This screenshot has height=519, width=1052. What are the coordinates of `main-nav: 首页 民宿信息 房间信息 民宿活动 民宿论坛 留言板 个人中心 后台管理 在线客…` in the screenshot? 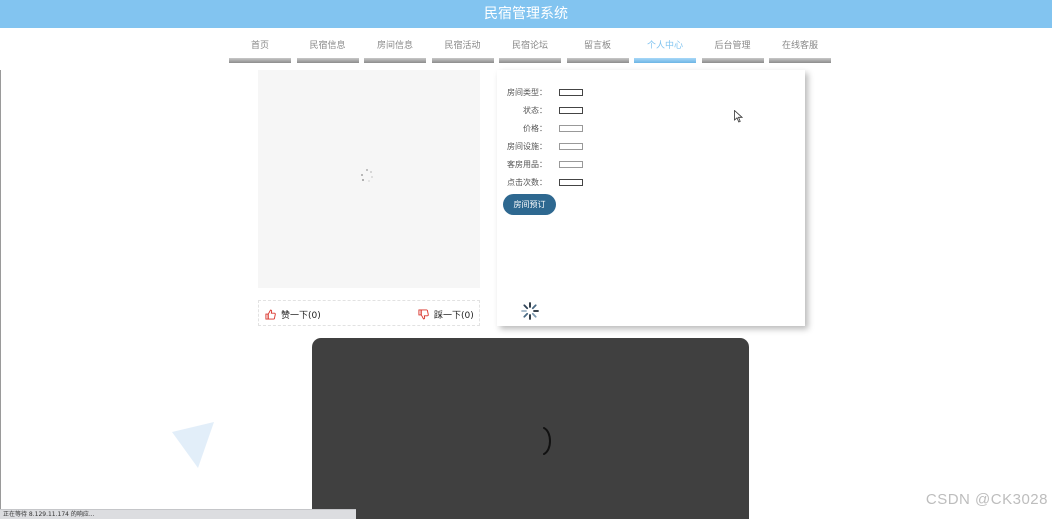 It's located at (533, 51).